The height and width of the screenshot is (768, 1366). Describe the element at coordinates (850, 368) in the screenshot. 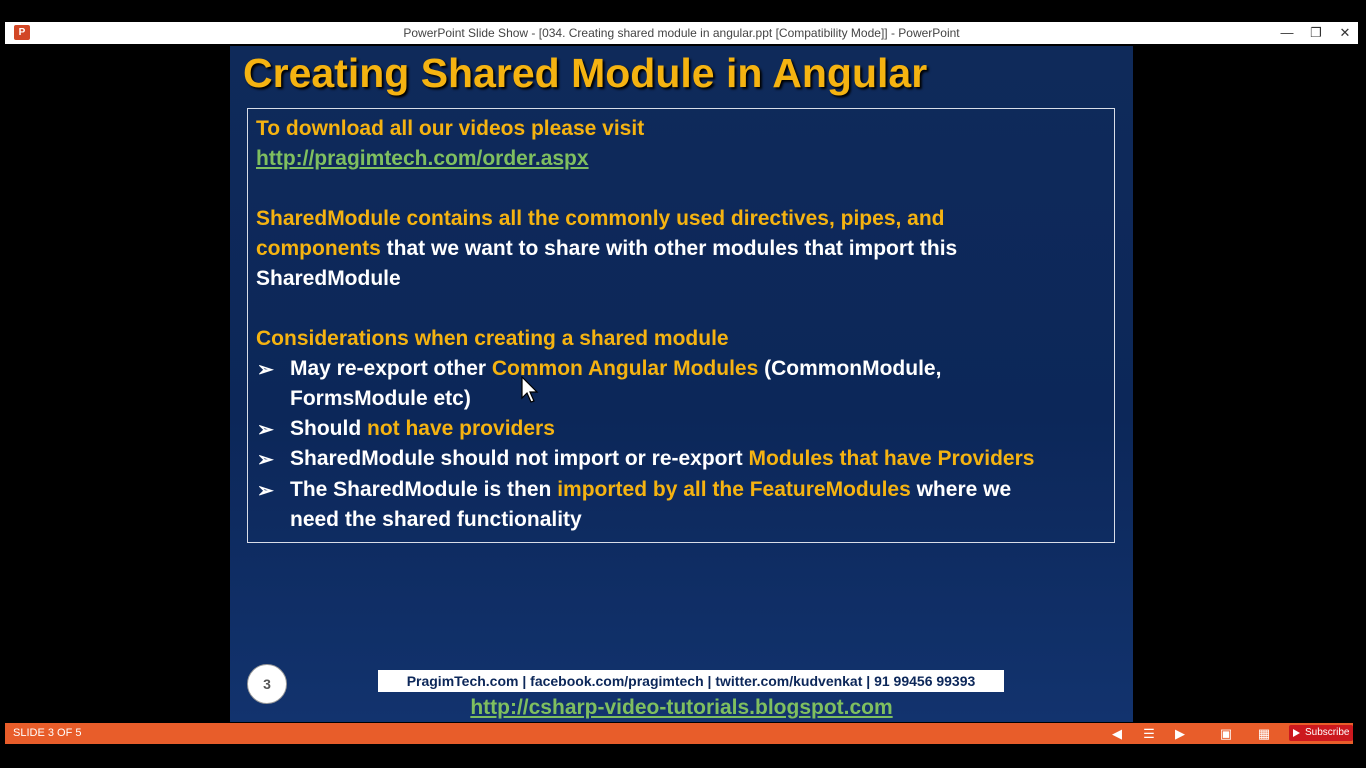

I see `bullet-1-text-c: (CommonModule,` at that location.